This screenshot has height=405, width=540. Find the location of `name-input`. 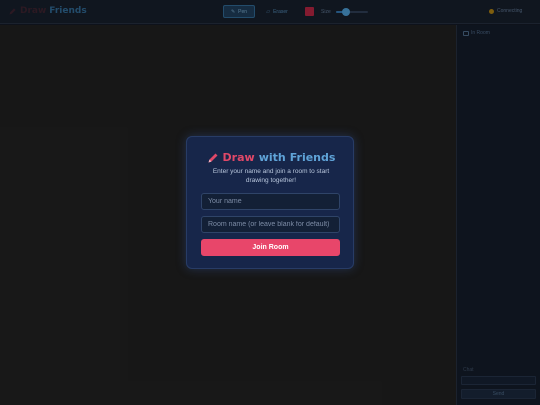

name-input is located at coordinates (270, 201).